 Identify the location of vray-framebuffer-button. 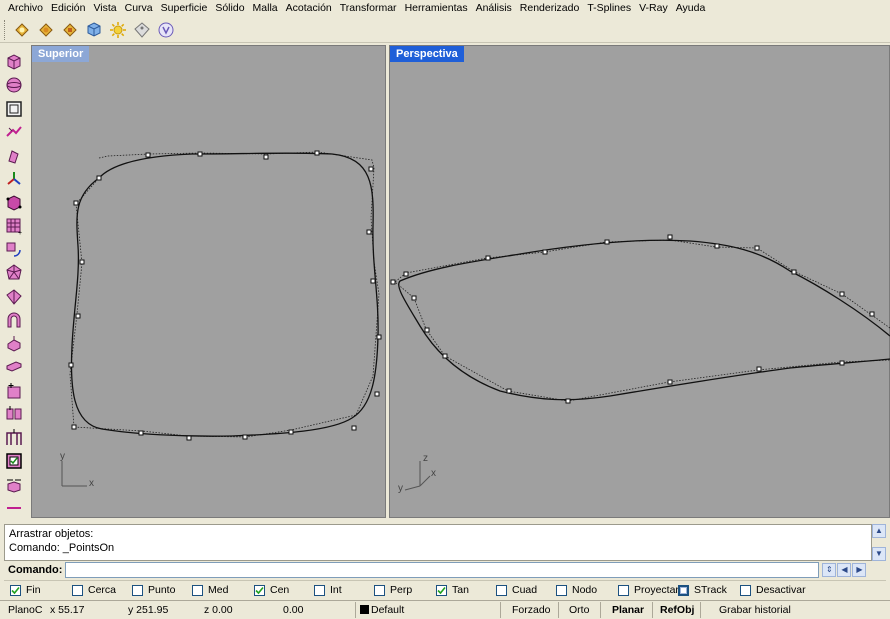
(70, 30).